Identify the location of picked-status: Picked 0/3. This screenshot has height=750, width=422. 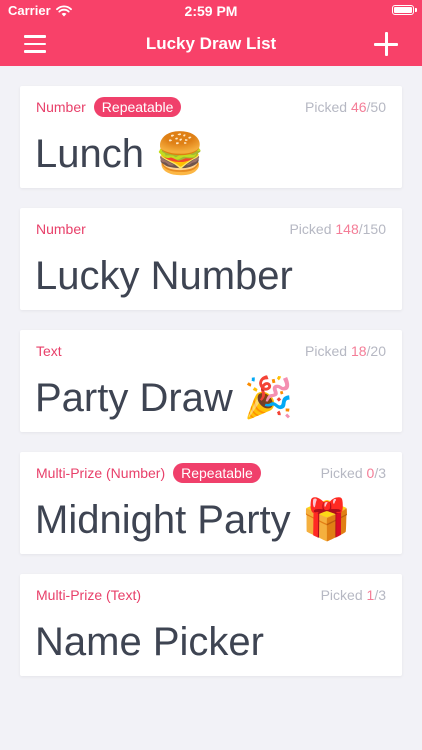
(353, 473).